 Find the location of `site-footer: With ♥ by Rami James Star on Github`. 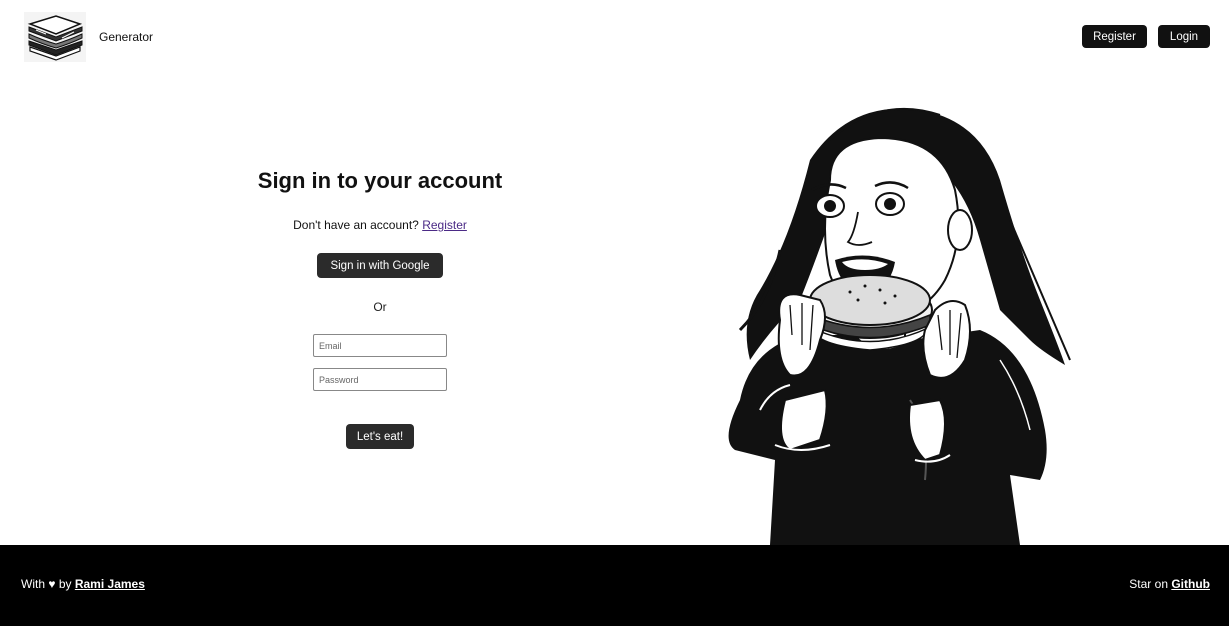

site-footer: With ♥ by Rami James Star on Github is located at coordinates (614, 585).